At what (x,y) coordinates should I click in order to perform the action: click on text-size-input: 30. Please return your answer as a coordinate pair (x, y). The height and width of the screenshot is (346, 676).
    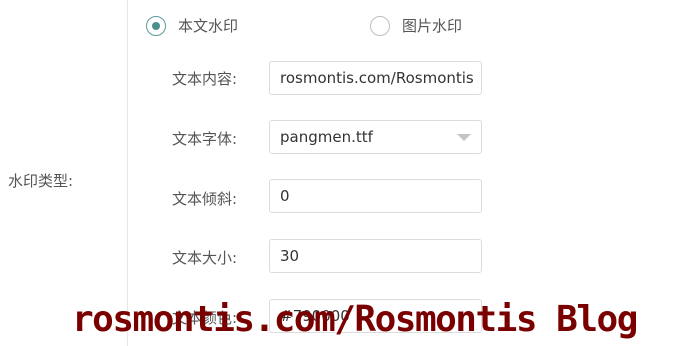
    Looking at the image, I should click on (375, 256).